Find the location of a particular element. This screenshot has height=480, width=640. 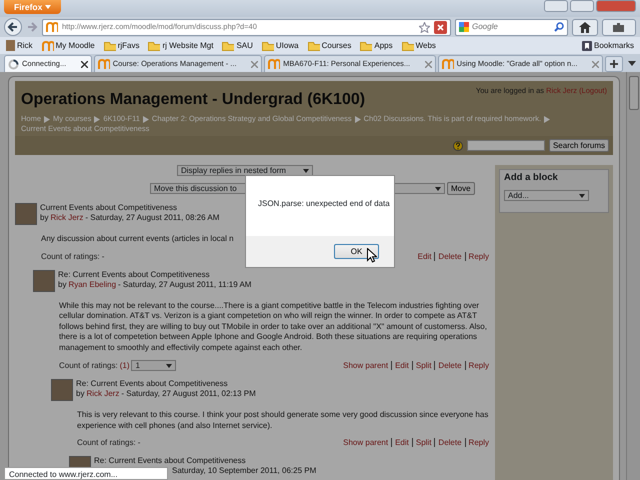

addon-button is located at coordinates (619, 27).